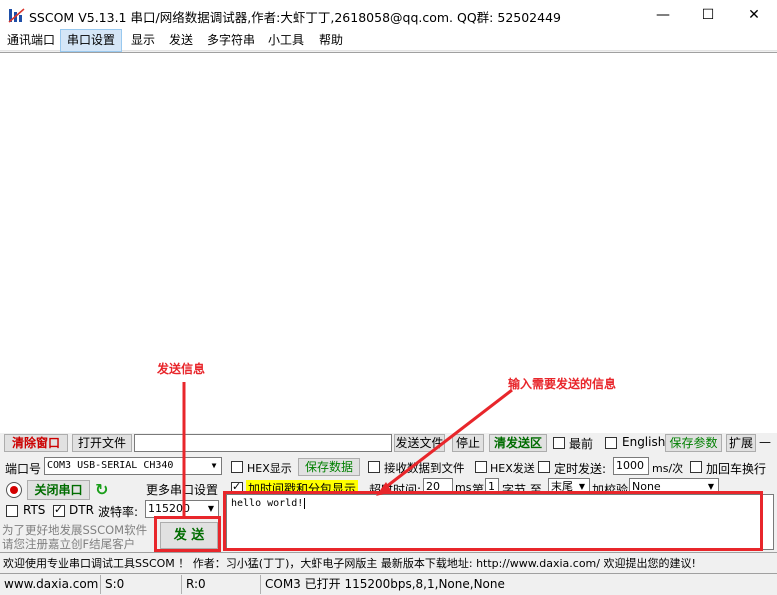 This screenshot has height=595, width=777. What do you see at coordinates (696, 467) in the screenshot?
I see `add-crlf-checkbox` at bounding box center [696, 467].